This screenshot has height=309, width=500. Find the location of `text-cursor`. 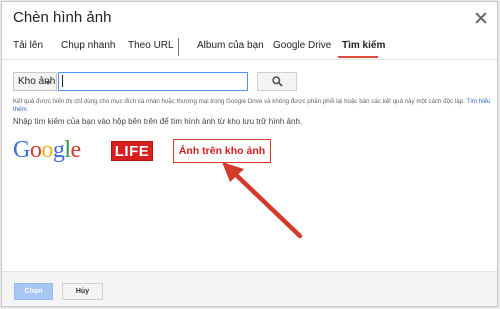

text-cursor is located at coordinates (62, 81).